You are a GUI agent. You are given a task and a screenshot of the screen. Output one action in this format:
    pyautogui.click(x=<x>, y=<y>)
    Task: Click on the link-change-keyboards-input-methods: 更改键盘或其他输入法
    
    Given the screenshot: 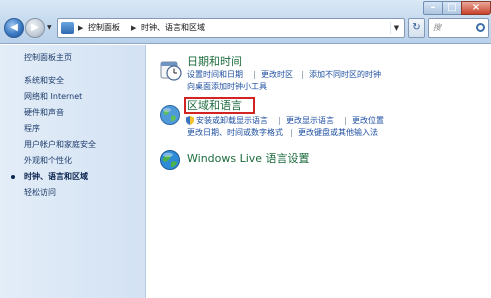 What is the action you would take?
    pyautogui.click(x=338, y=133)
    